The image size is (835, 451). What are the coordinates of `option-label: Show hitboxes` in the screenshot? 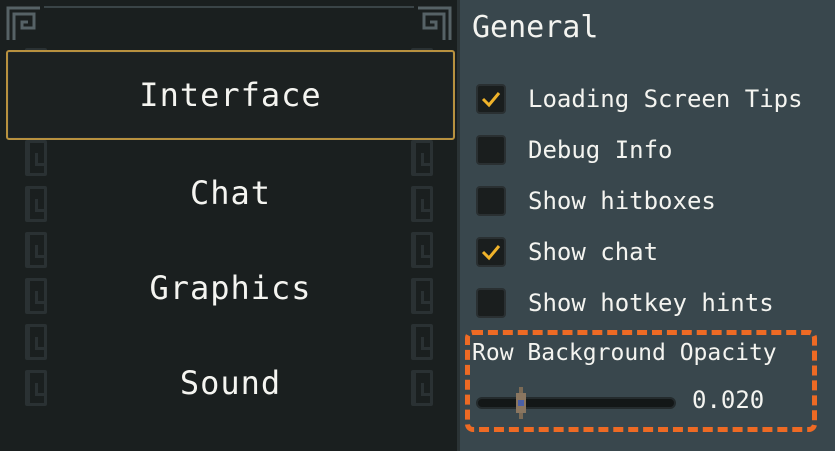 It's located at (622, 201).